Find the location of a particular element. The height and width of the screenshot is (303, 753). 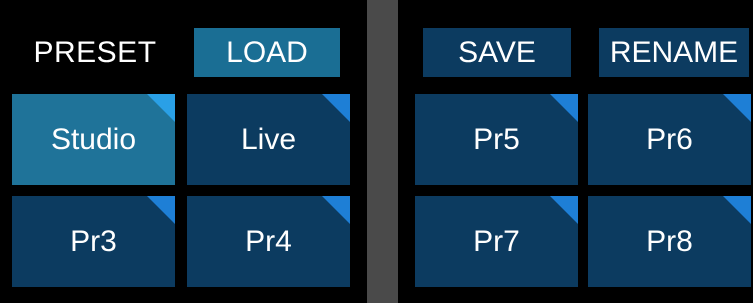

preset-tile-label: Pr3 is located at coordinates (93, 241).